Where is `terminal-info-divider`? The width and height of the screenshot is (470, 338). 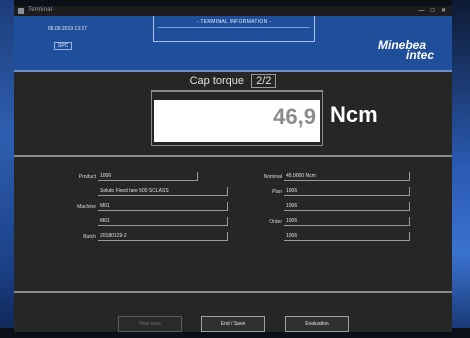 terminal-info-divider is located at coordinates (234, 27).